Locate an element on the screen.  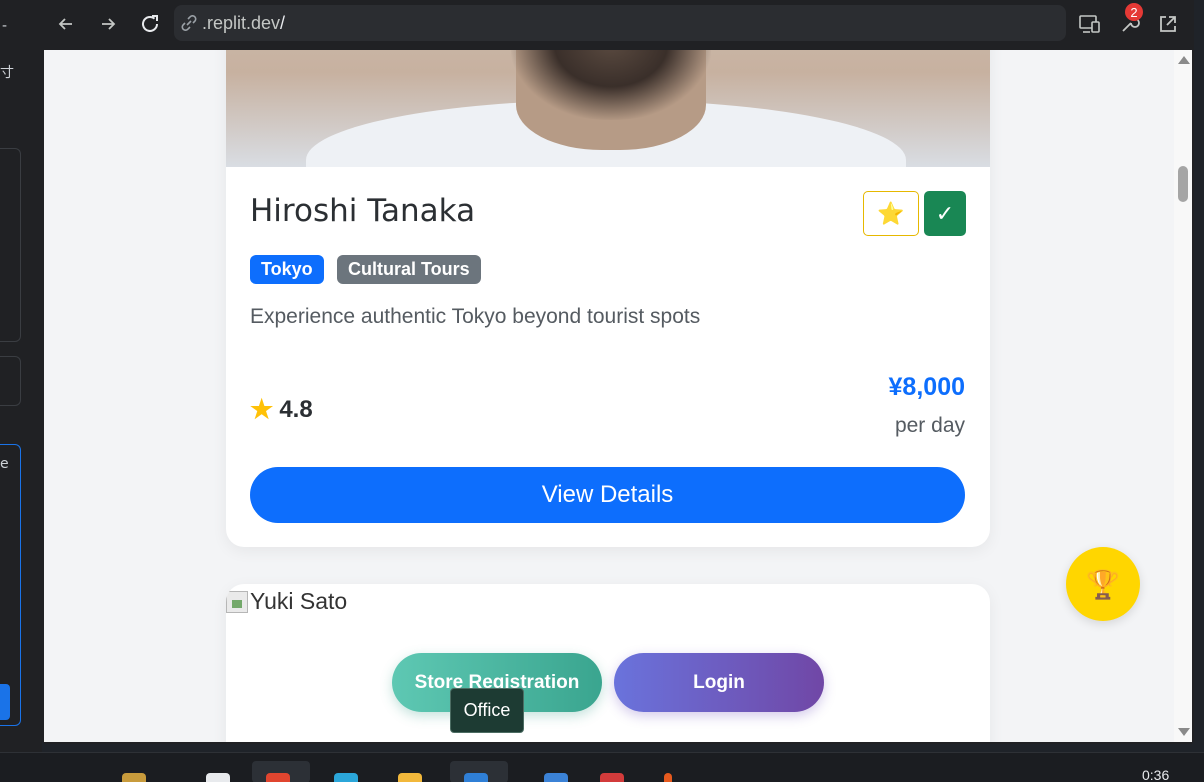
link-icon is located at coordinates (189, 23).